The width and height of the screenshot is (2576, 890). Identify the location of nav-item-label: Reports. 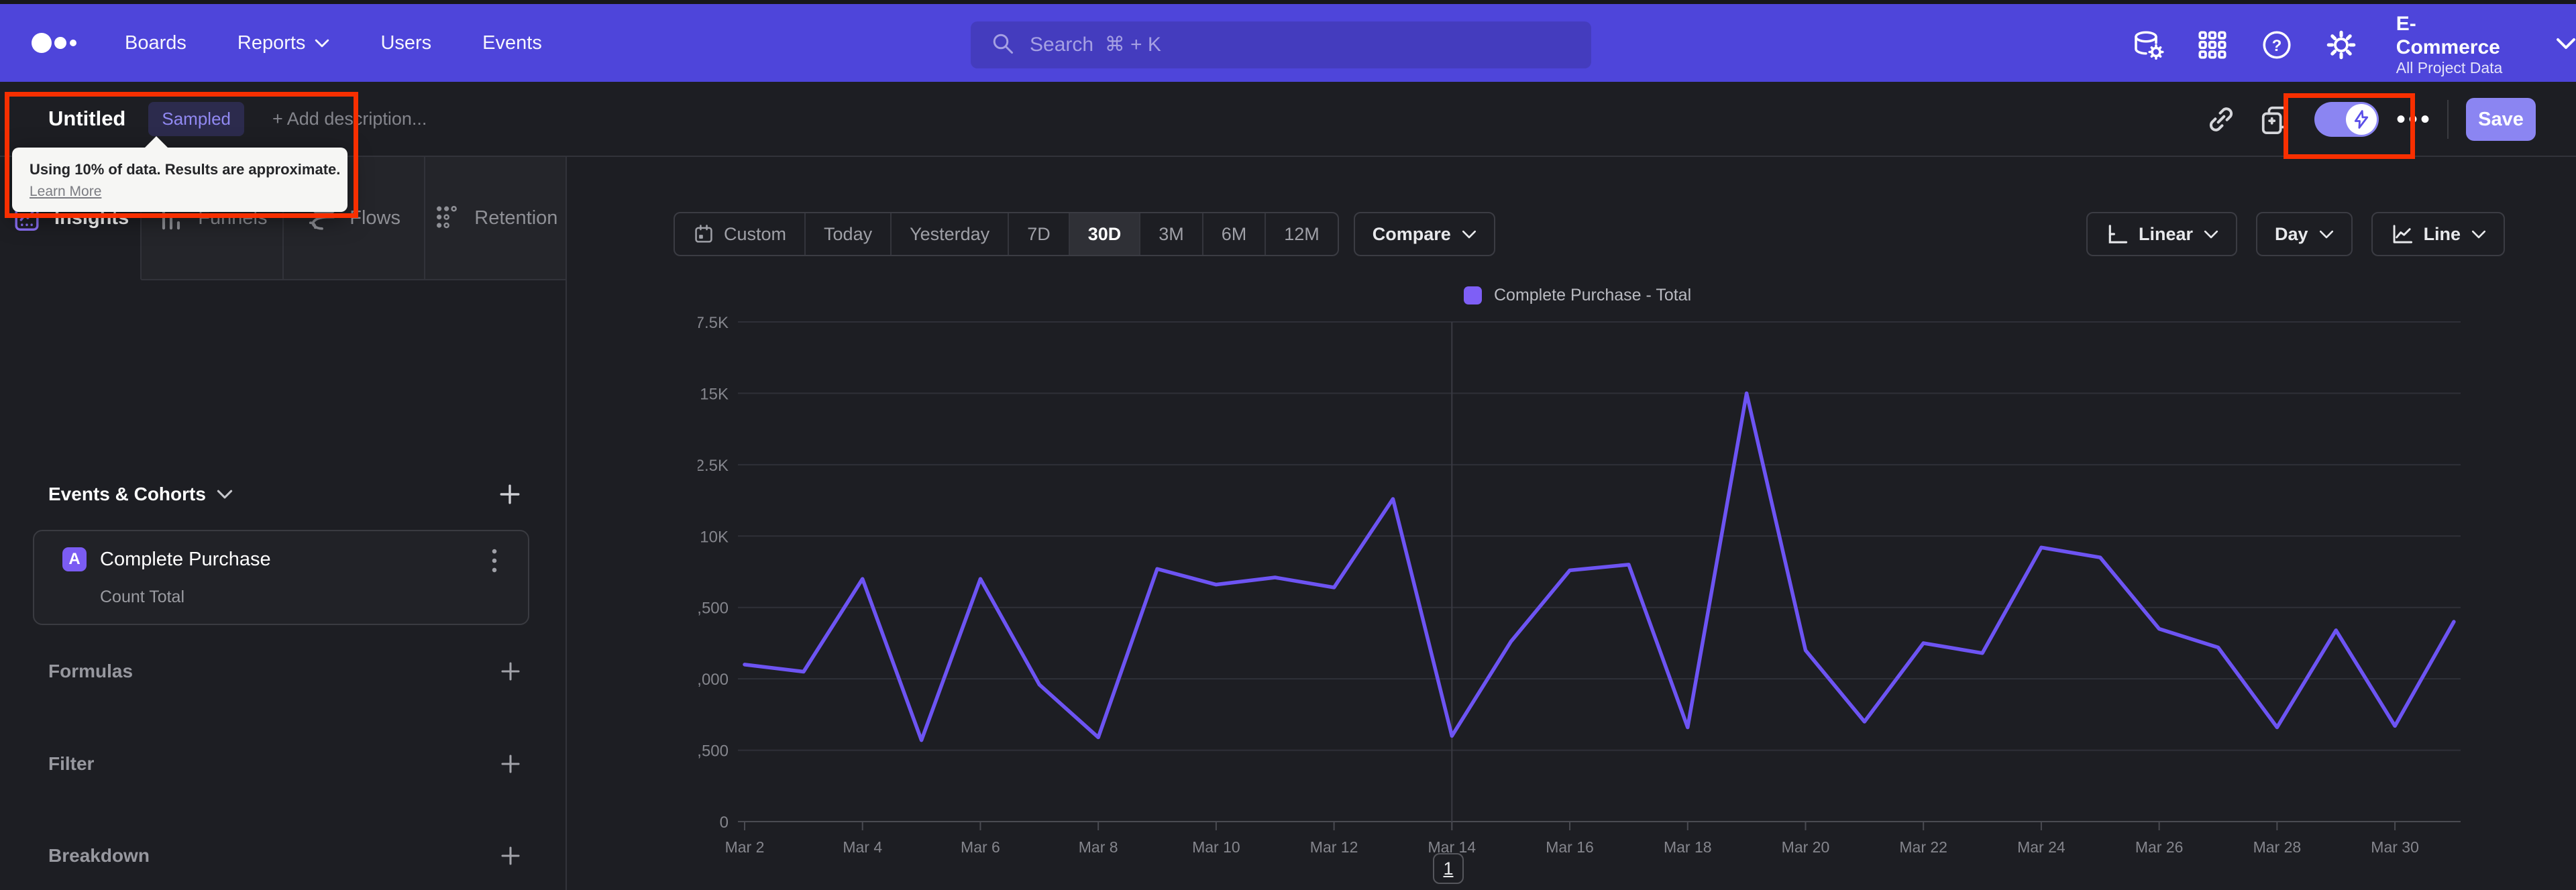
(271, 43).